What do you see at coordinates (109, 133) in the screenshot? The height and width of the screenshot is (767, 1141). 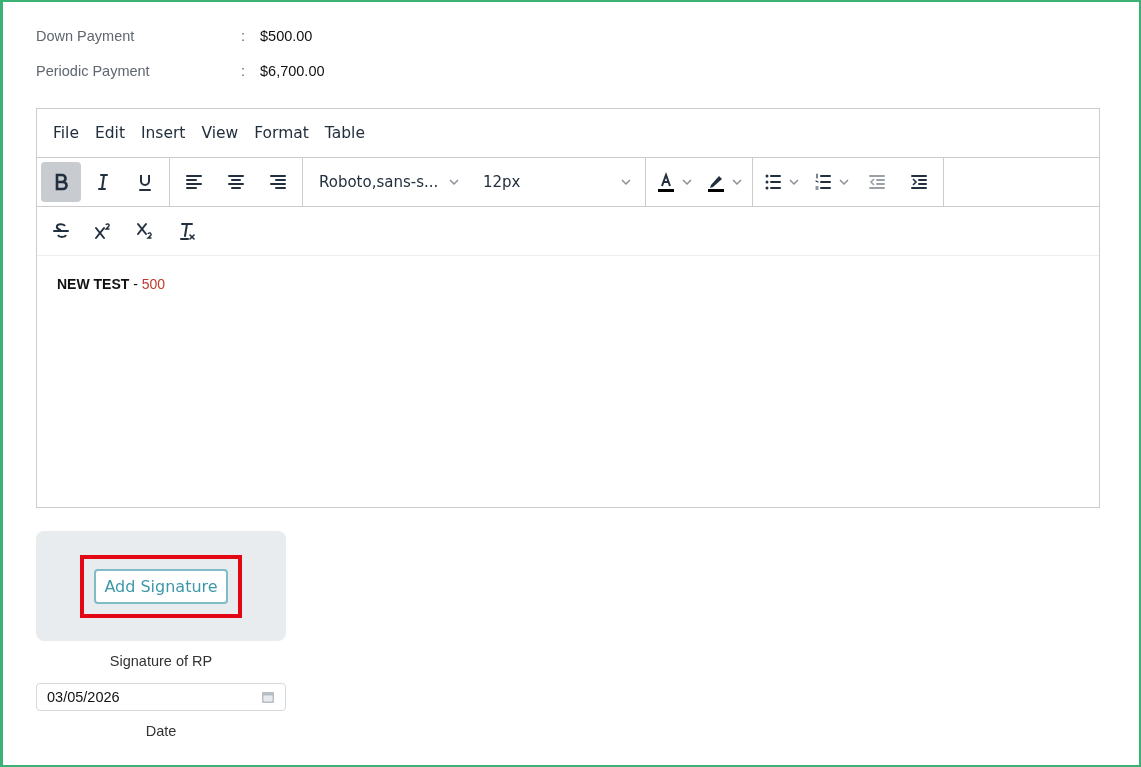 I see `menu-item: Edit` at bounding box center [109, 133].